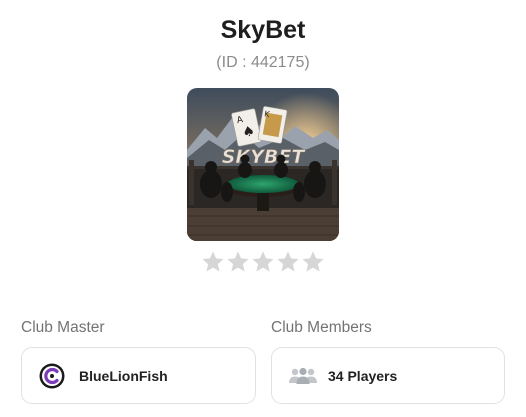 The image size is (526, 417). Describe the element at coordinates (363, 375) in the screenshot. I see `club-members-count: 34 Players` at that location.